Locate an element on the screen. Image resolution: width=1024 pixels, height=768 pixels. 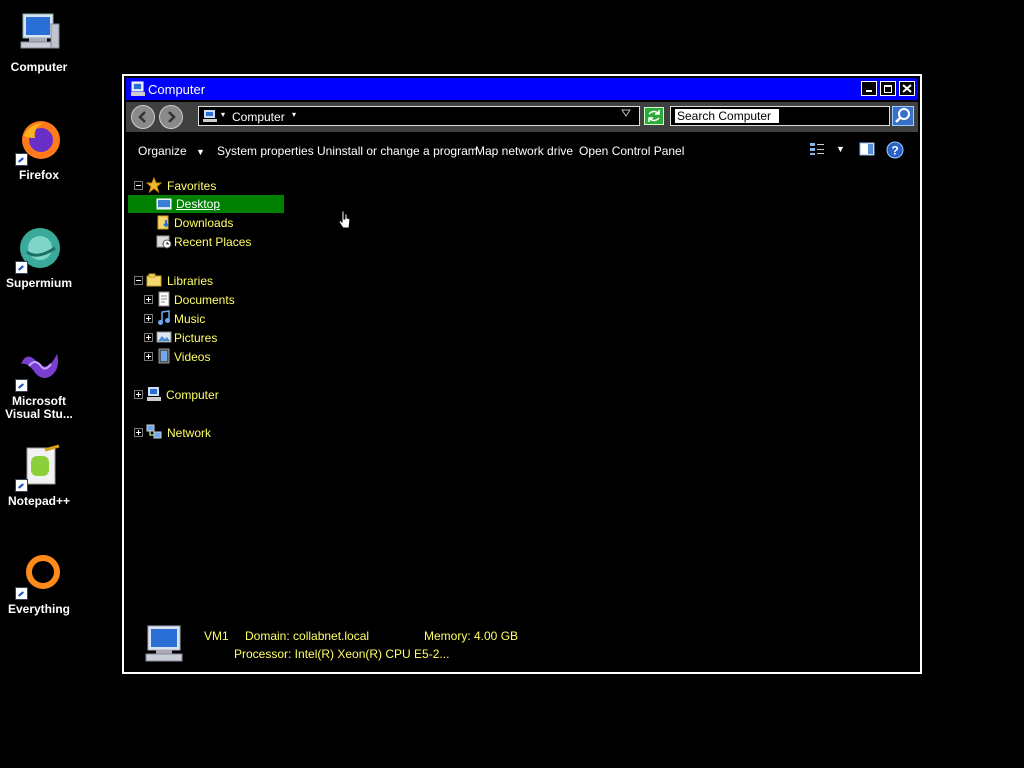
tree-item-label: Videos is located at coordinates (192, 357).